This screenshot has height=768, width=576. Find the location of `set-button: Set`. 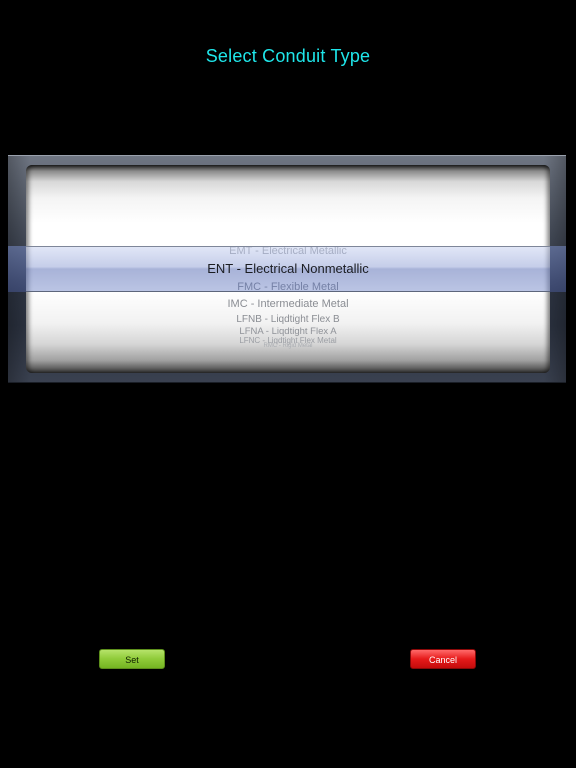

set-button: Set is located at coordinates (132, 659).